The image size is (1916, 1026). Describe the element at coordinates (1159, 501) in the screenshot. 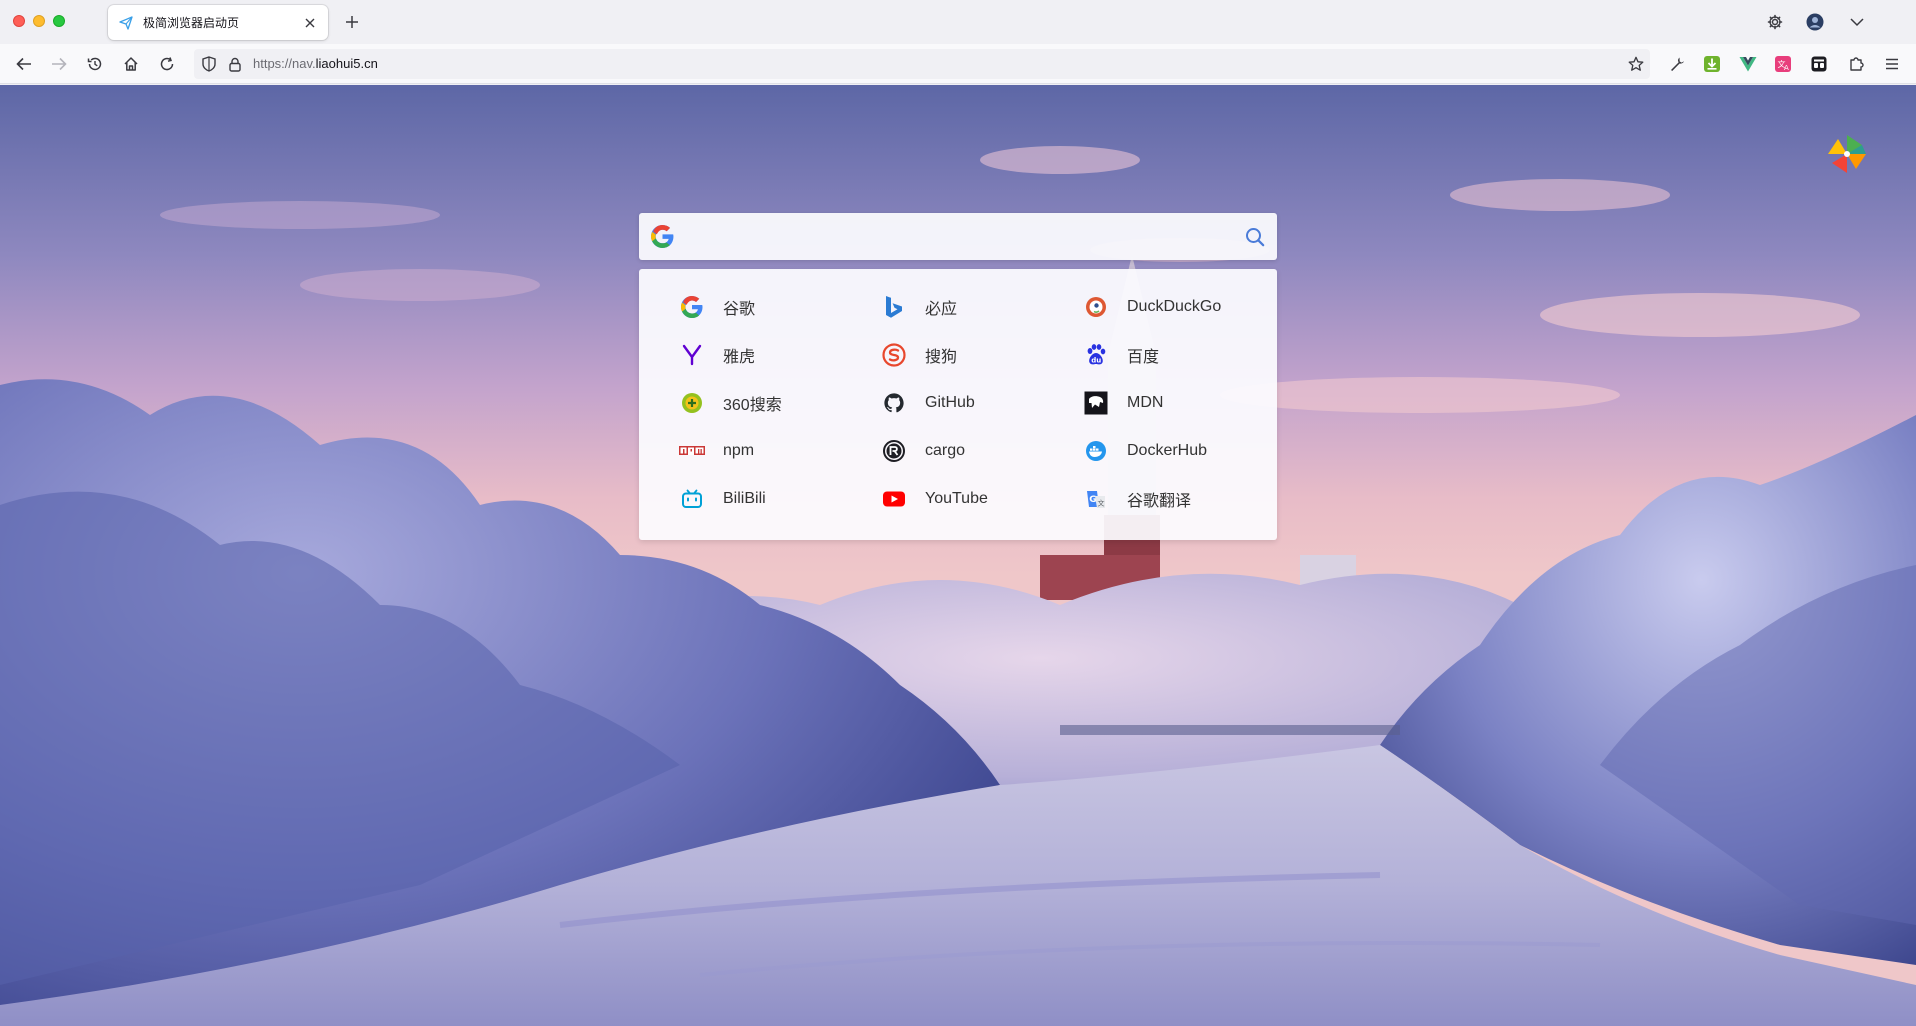

I see `engine-label: 谷歌翻译` at that location.